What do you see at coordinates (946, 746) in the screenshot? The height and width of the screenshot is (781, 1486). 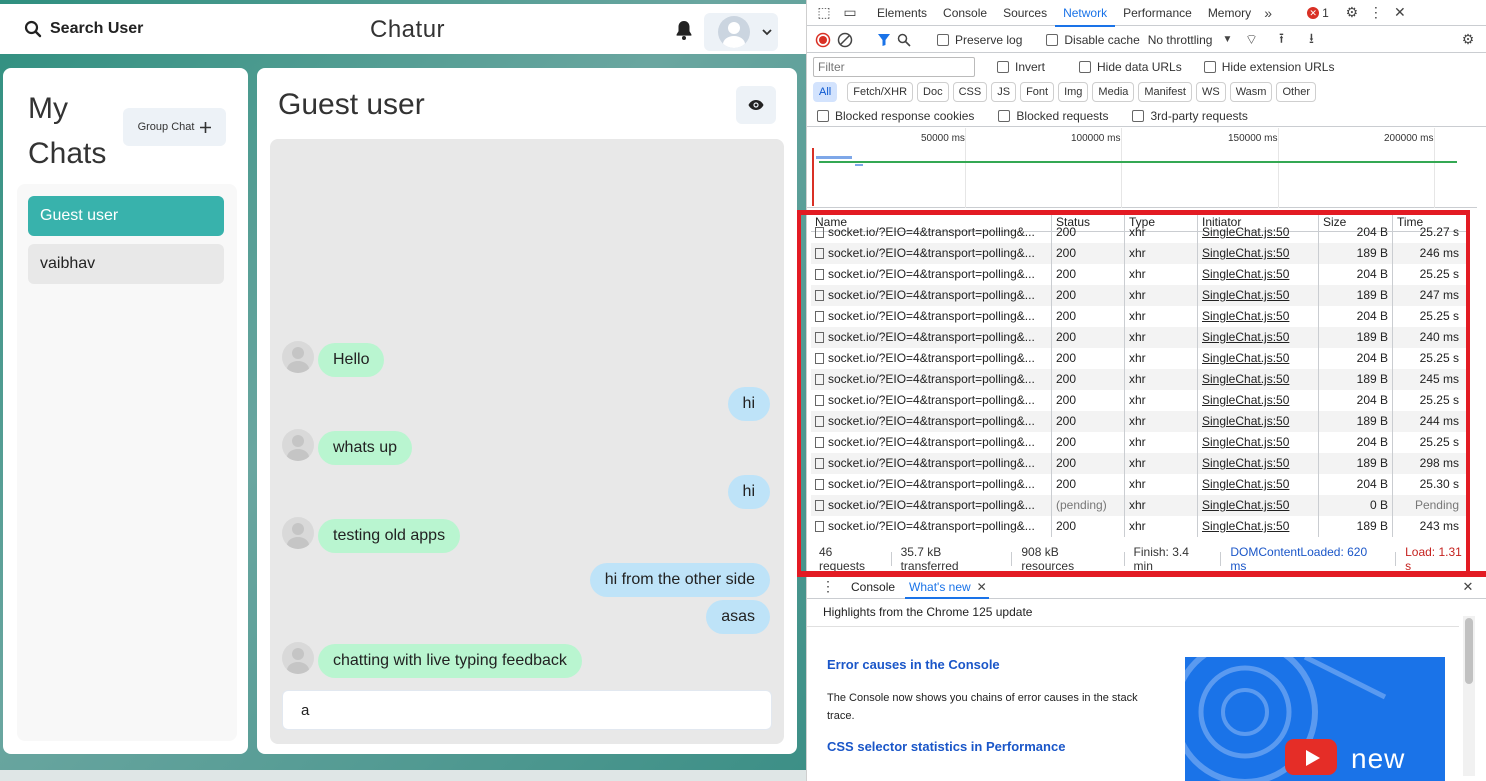 I see `feature-heading-link: CSS selector statistics in Performance` at bounding box center [946, 746].